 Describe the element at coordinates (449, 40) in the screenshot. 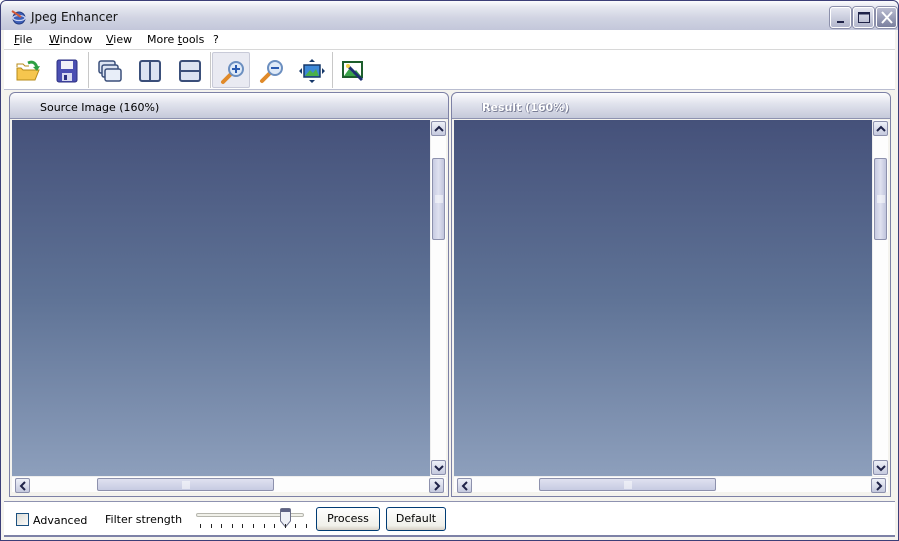

I see `menu-bar: File Window View More tools ?` at that location.